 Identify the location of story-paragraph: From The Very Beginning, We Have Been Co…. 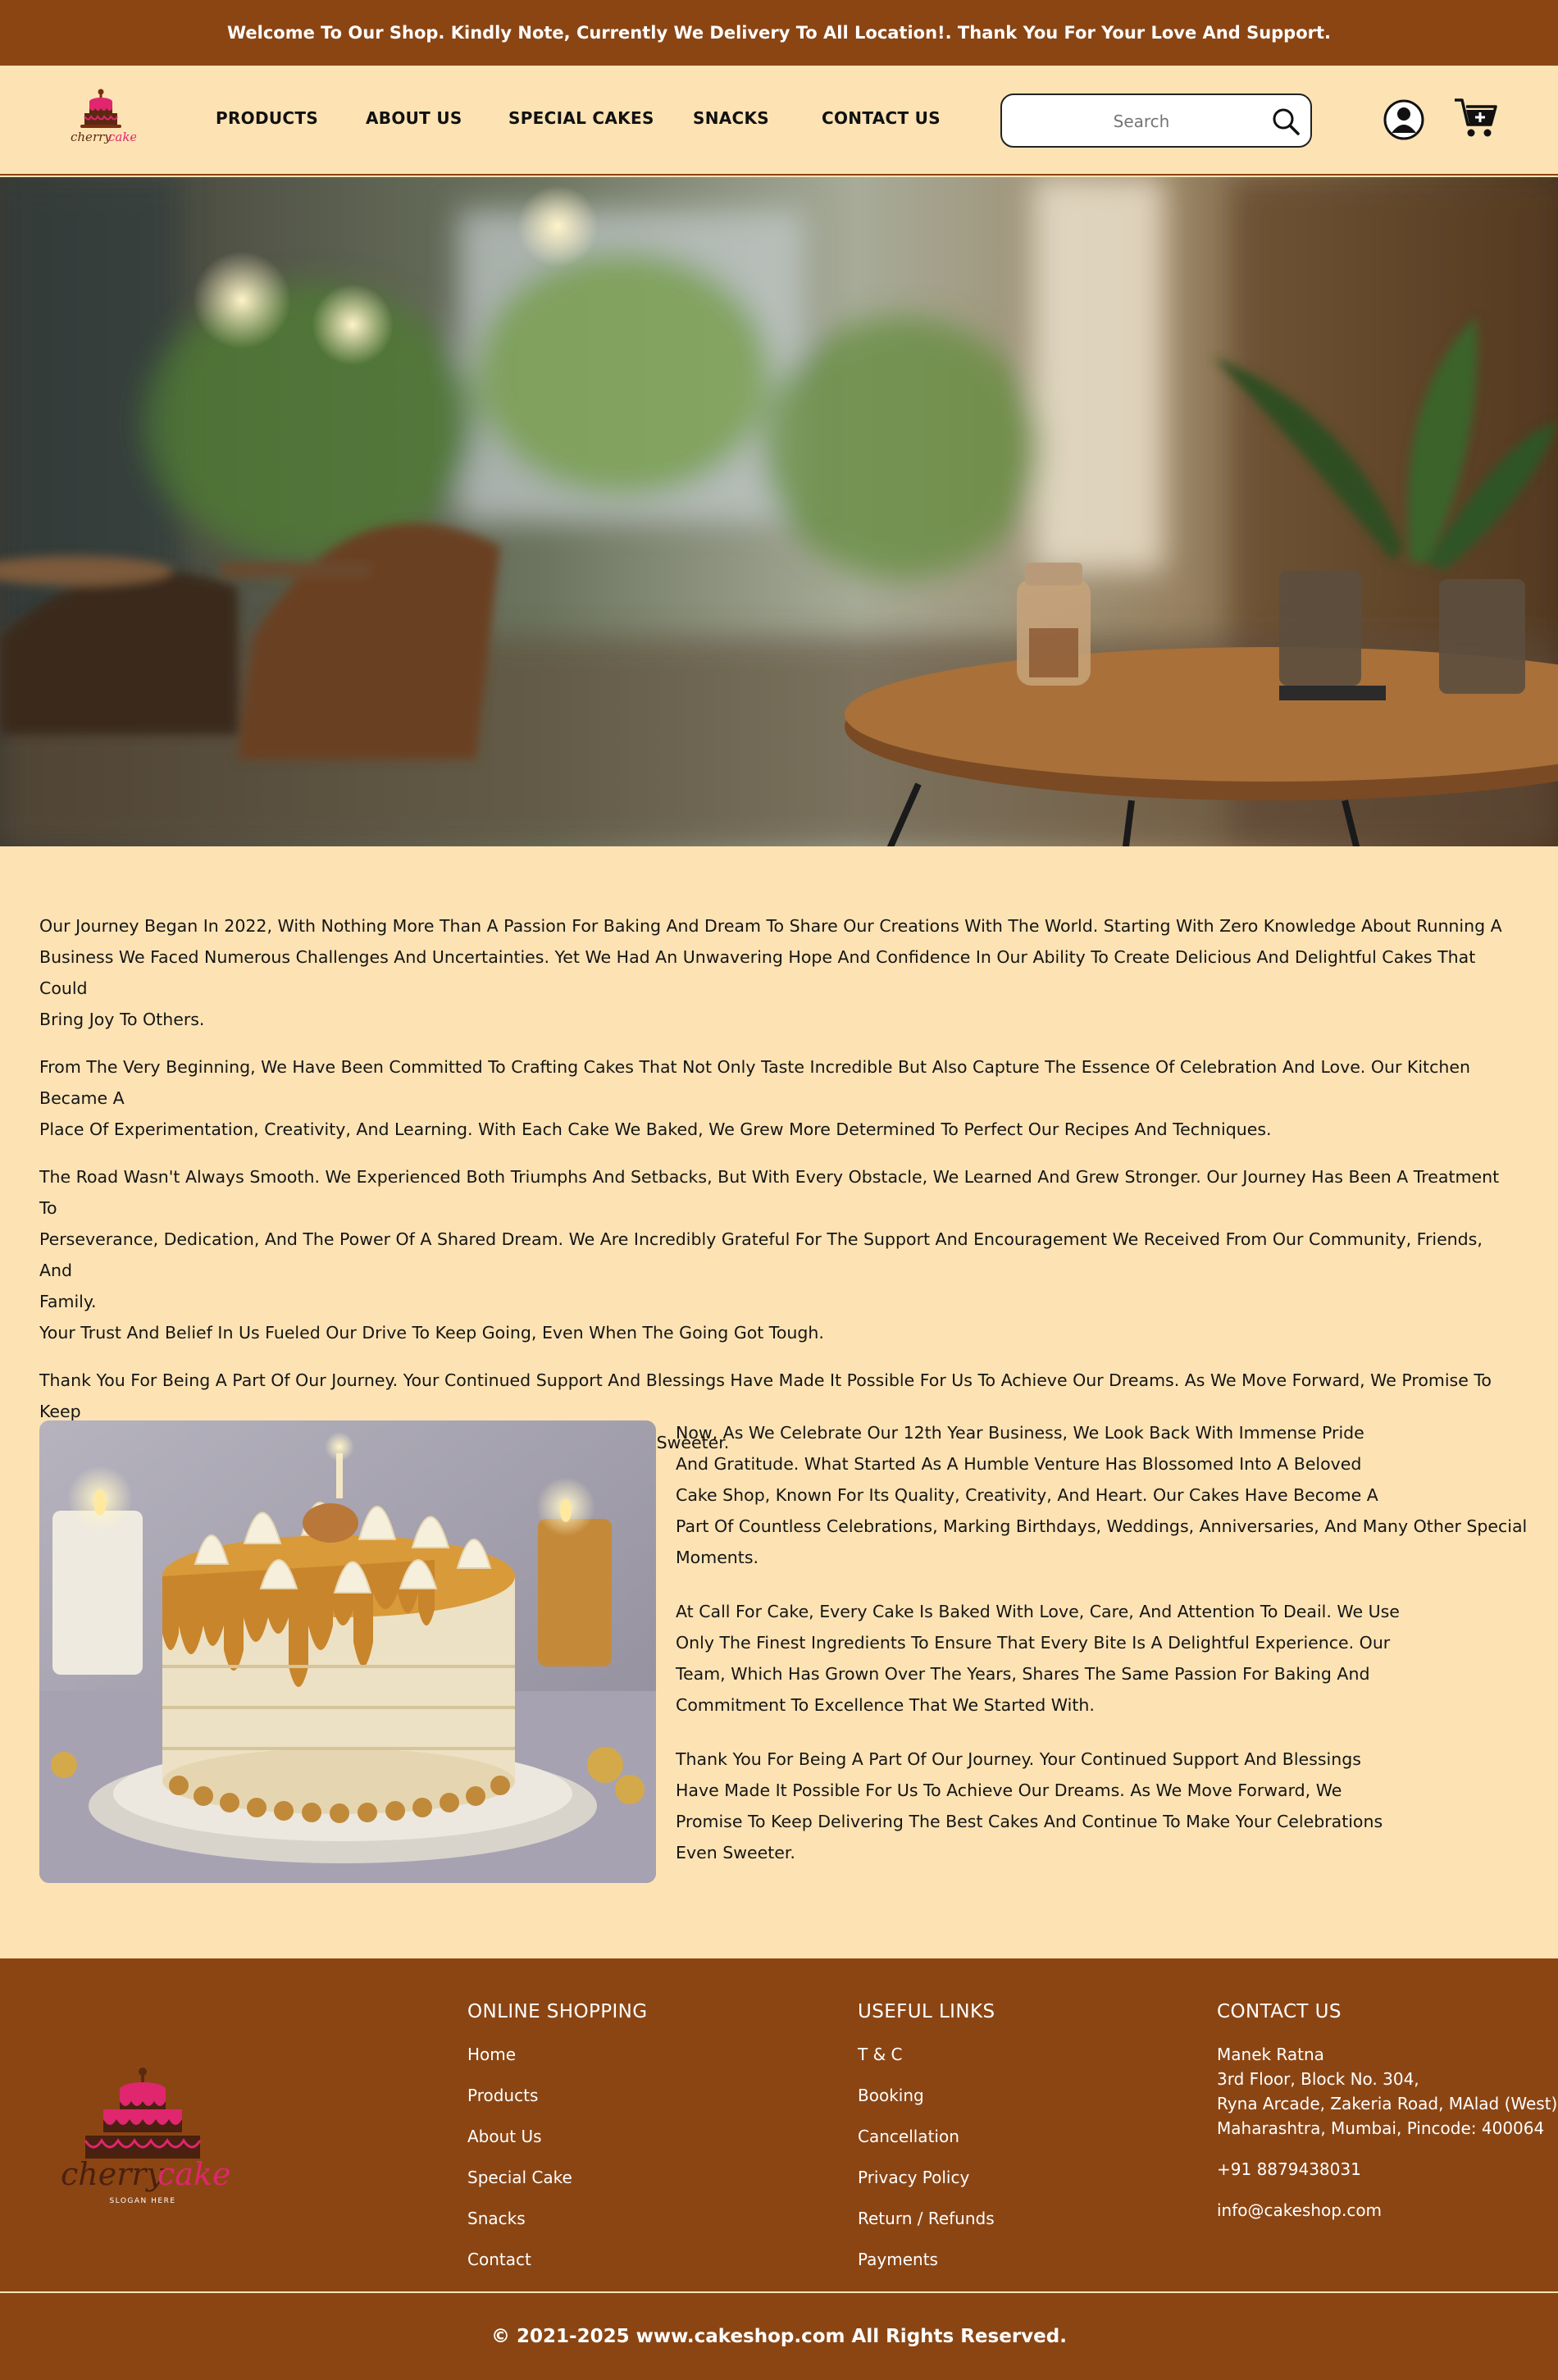
(779, 1098).